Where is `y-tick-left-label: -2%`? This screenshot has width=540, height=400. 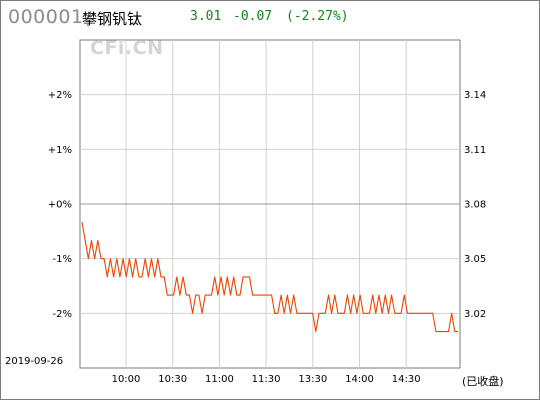 y-tick-left-label: -2% is located at coordinates (62, 314).